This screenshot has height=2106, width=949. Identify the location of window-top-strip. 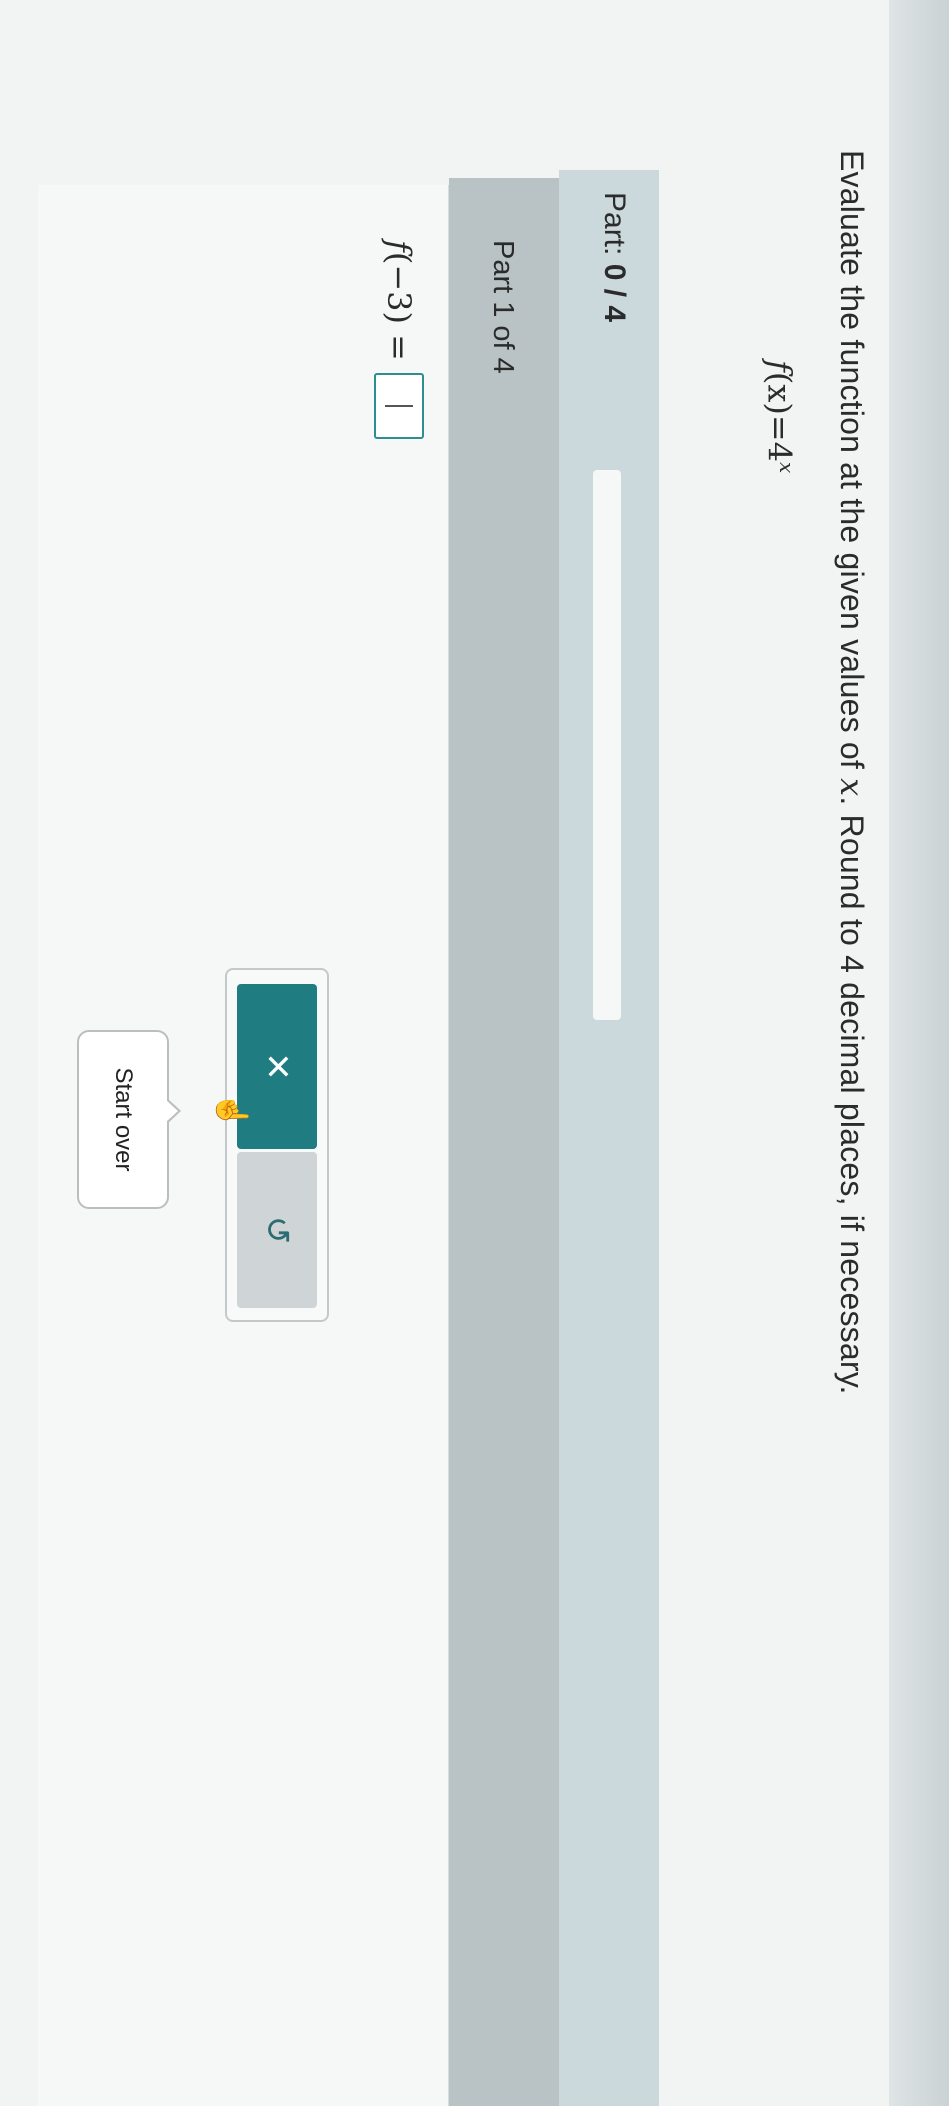
(919, 1053).